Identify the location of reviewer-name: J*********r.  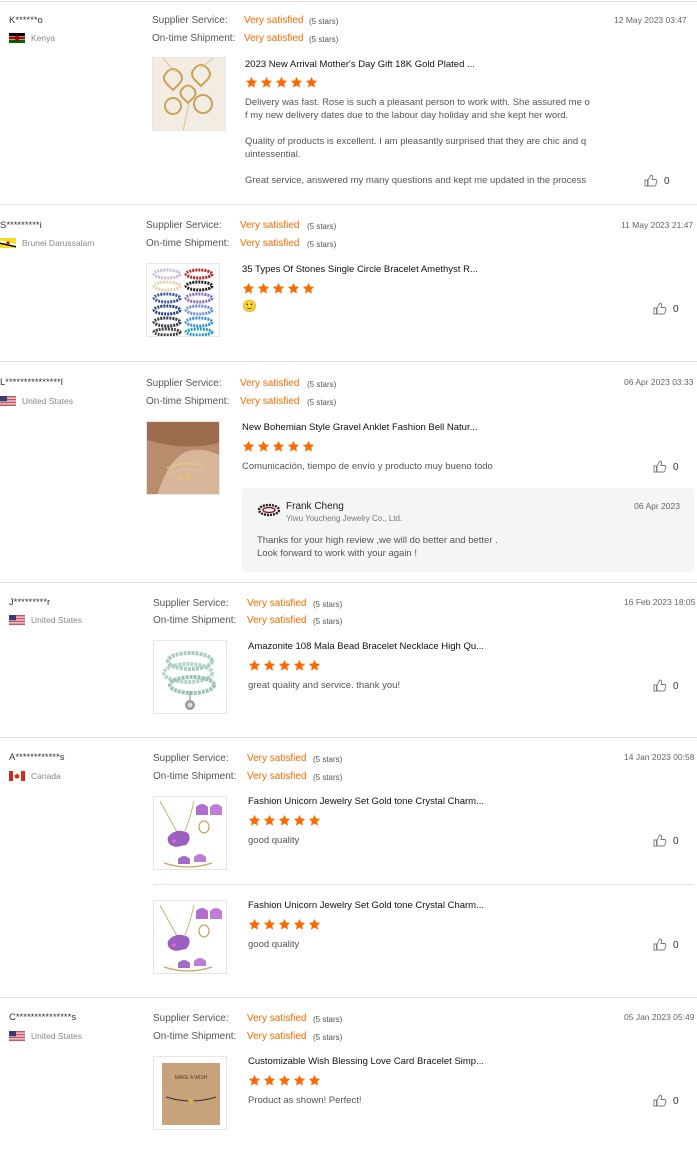
(30, 602).